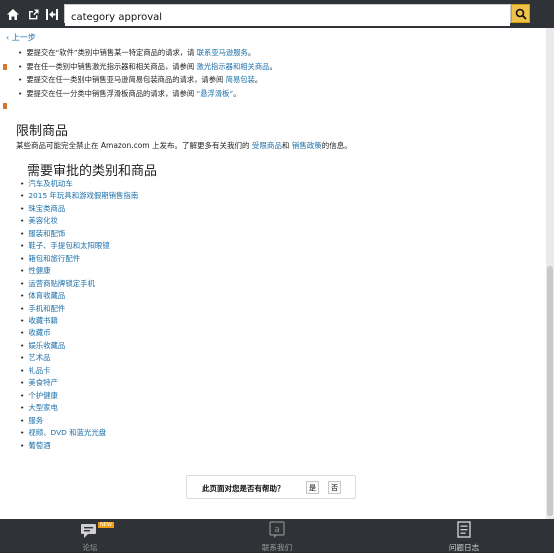 The width and height of the screenshot is (554, 553). What do you see at coordinates (334, 487) in the screenshot?
I see `feedback-no-button: 否` at bounding box center [334, 487].